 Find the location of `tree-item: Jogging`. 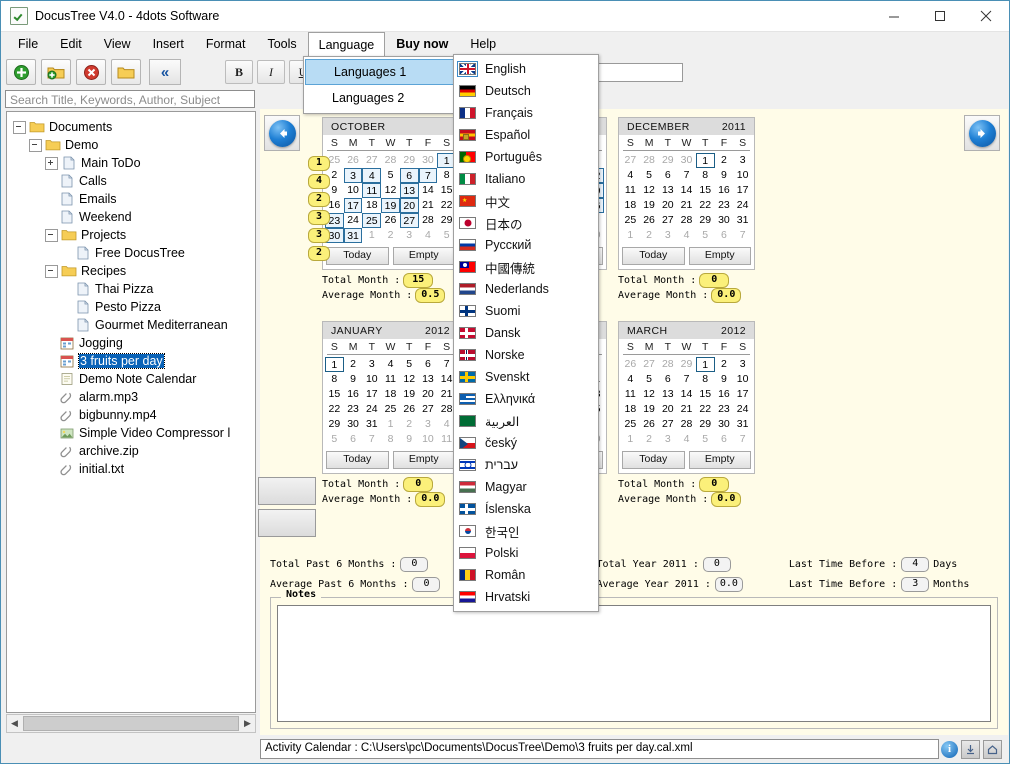

tree-item: Jogging is located at coordinates (134, 343).